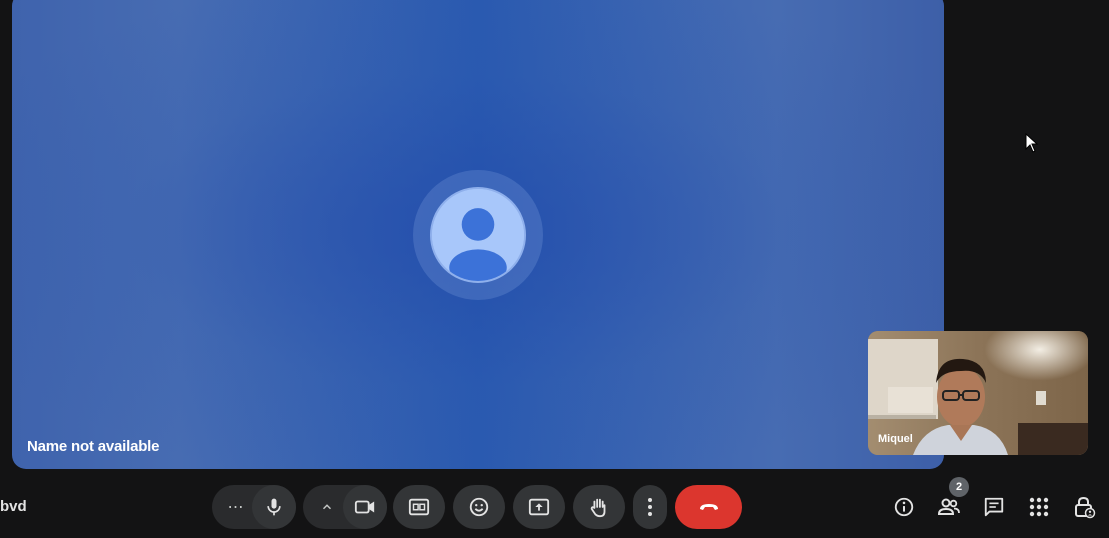  I want to click on info-icon, so click(904, 507).